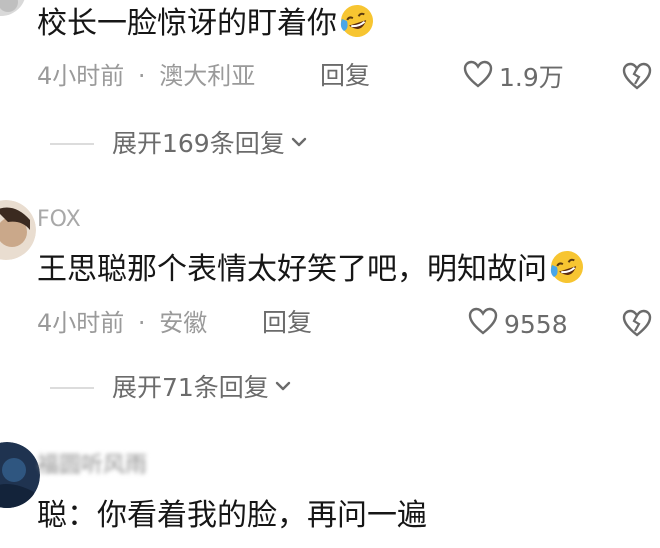  Describe the element at coordinates (311, 272) in the screenshot. I see `comment-text: 王思聪那个表情太好笑了吧，明知故问` at that location.